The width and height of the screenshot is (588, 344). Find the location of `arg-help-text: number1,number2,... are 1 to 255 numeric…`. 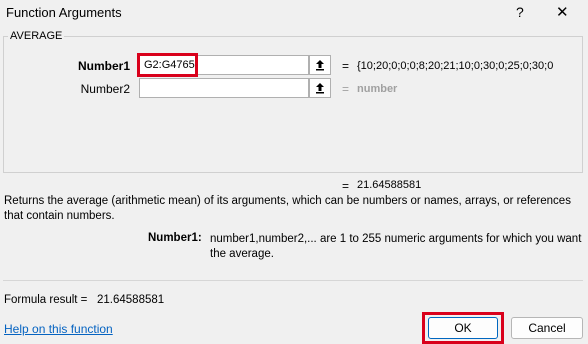

arg-help-text: number1,number2,... are 1 to 255 numeric… is located at coordinates (396, 246).